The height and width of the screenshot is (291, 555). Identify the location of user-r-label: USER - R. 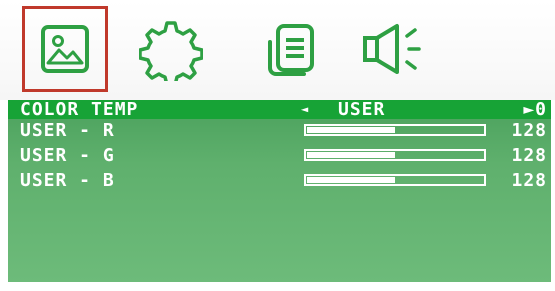
(67, 130).